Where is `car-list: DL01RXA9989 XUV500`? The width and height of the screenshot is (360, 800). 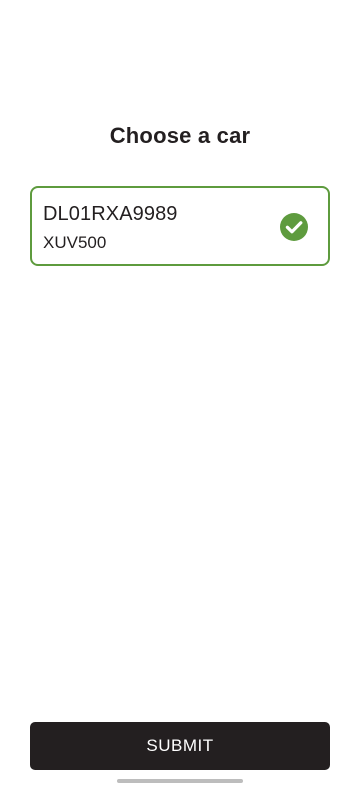
car-list: DL01RXA9989 XUV500 is located at coordinates (180, 226).